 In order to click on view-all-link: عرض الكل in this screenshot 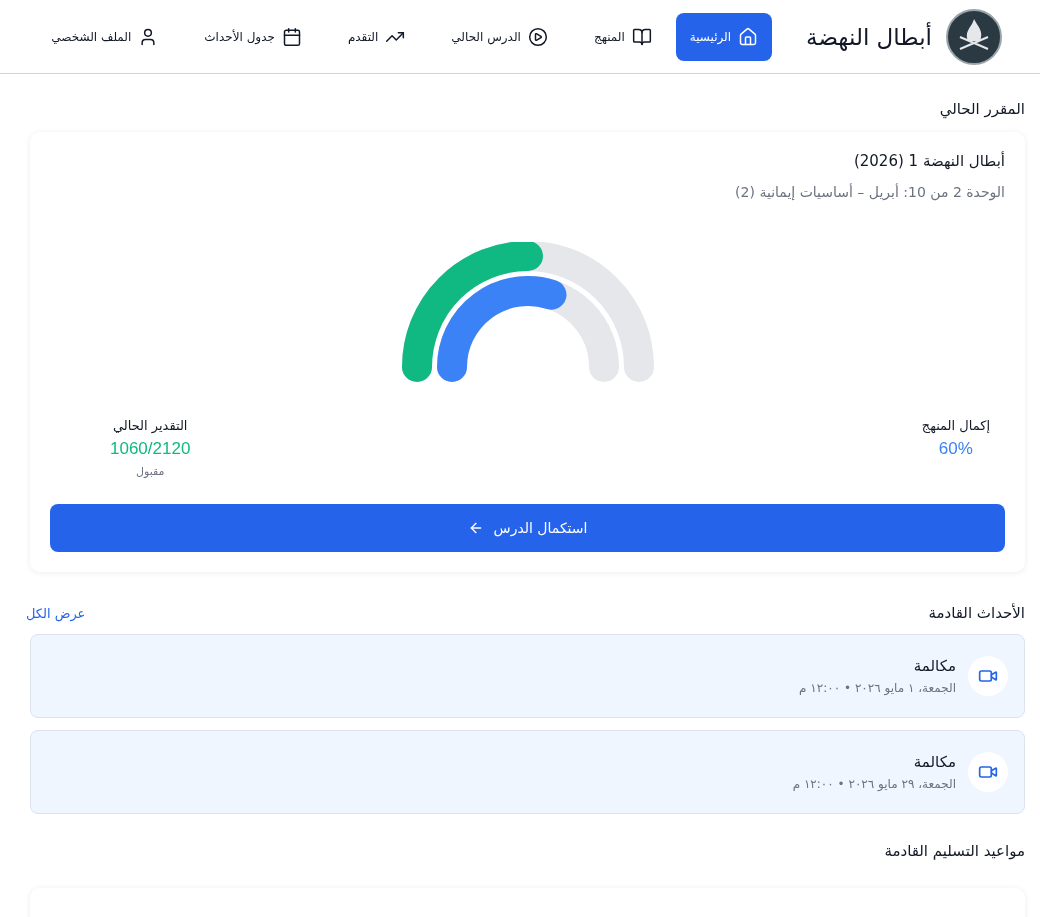, I will do `click(56, 613)`.